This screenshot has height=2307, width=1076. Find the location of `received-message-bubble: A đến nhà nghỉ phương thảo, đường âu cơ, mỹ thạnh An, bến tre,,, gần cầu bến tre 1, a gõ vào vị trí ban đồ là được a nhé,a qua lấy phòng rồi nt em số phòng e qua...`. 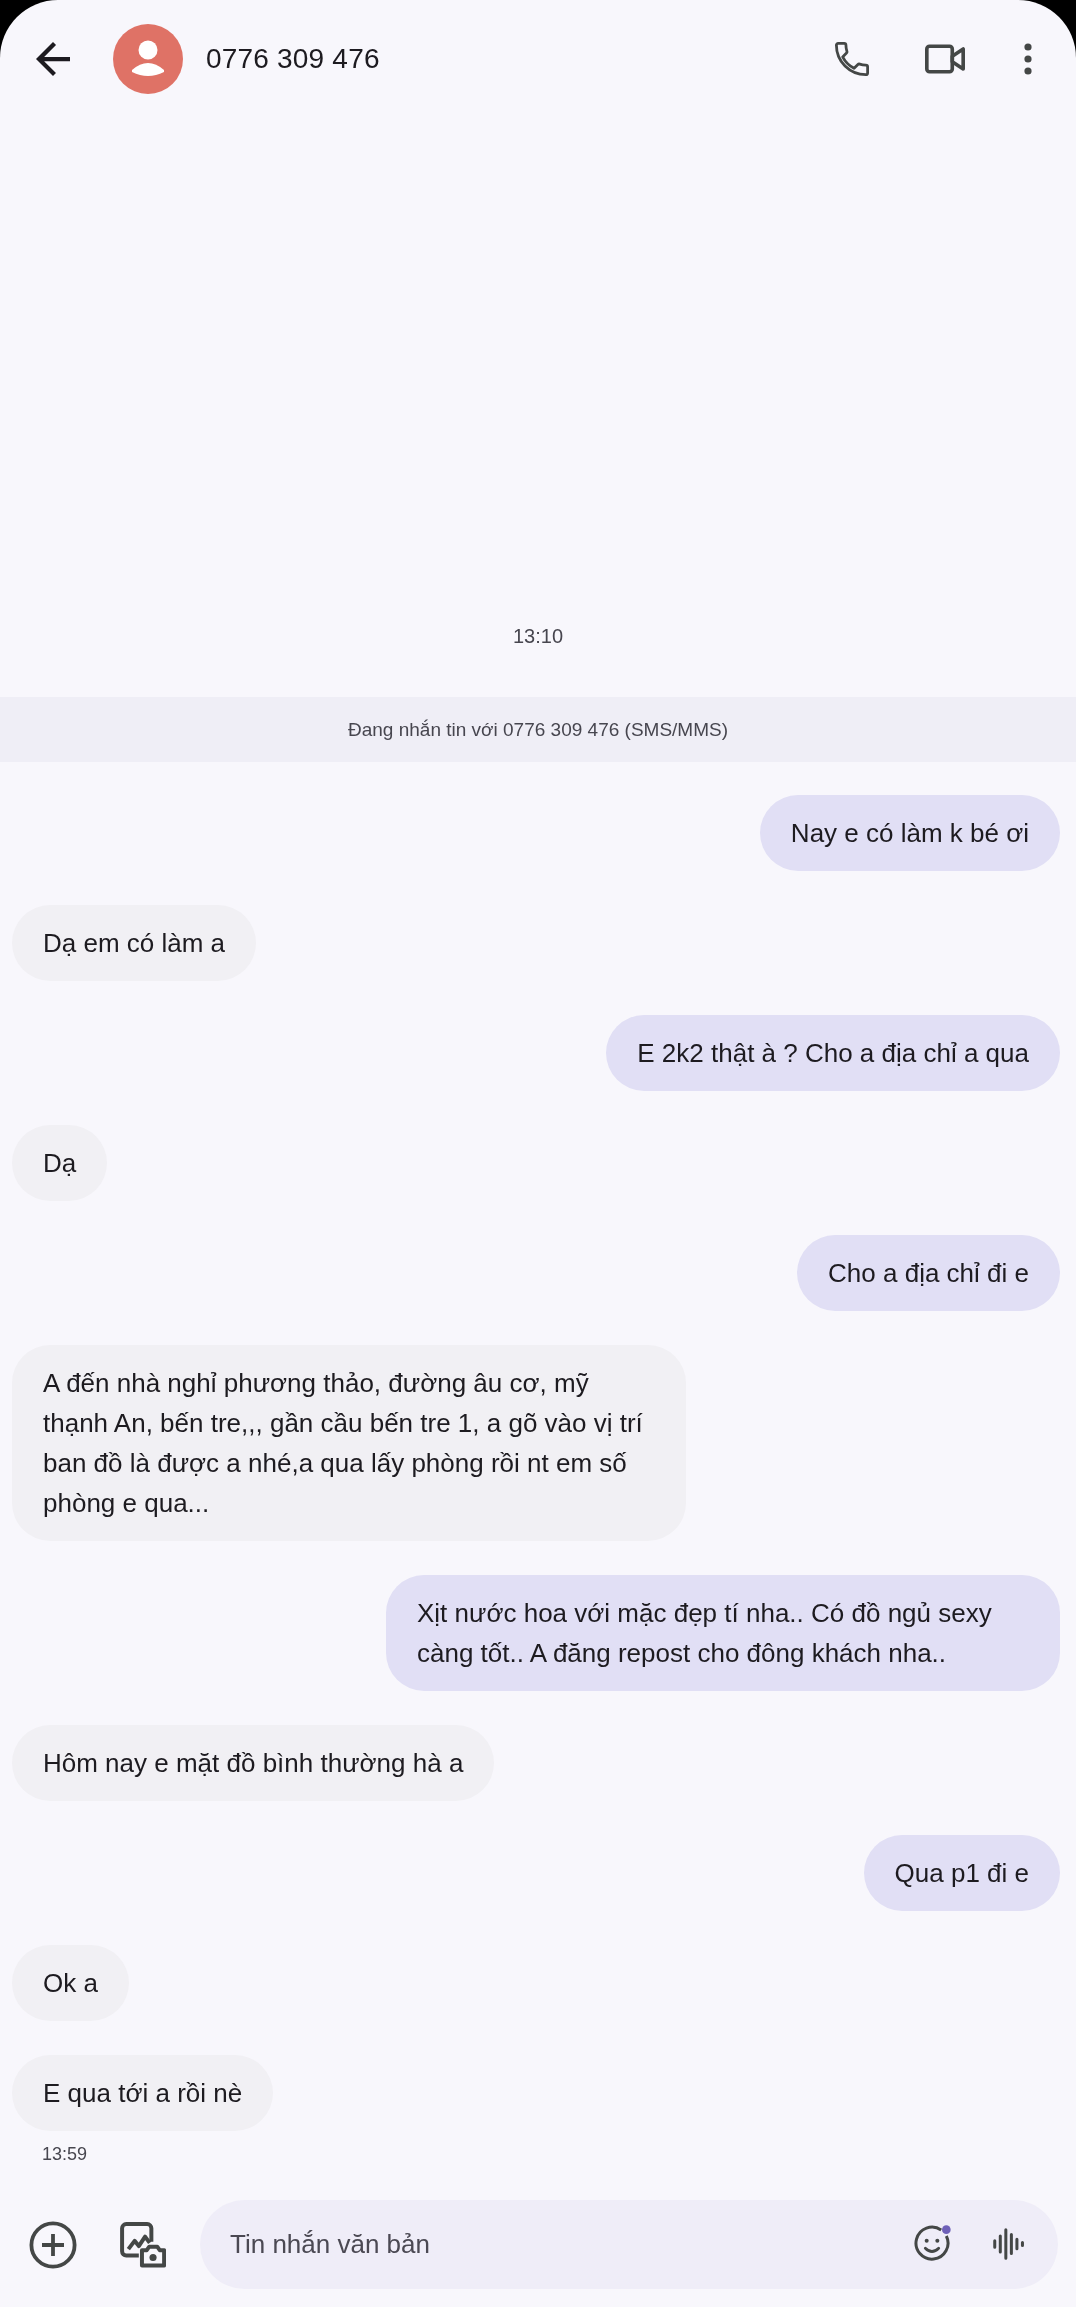

received-message-bubble: A đến nhà nghỉ phương thảo, đường âu cơ, mỹ thạnh An, bến tre,,, gần cầu bến tre 1, a gõ vào vị trí ban đồ là được a nhé,a qua lấy phòng rồi nt em số phòng e qua... is located at coordinates (349, 1443).